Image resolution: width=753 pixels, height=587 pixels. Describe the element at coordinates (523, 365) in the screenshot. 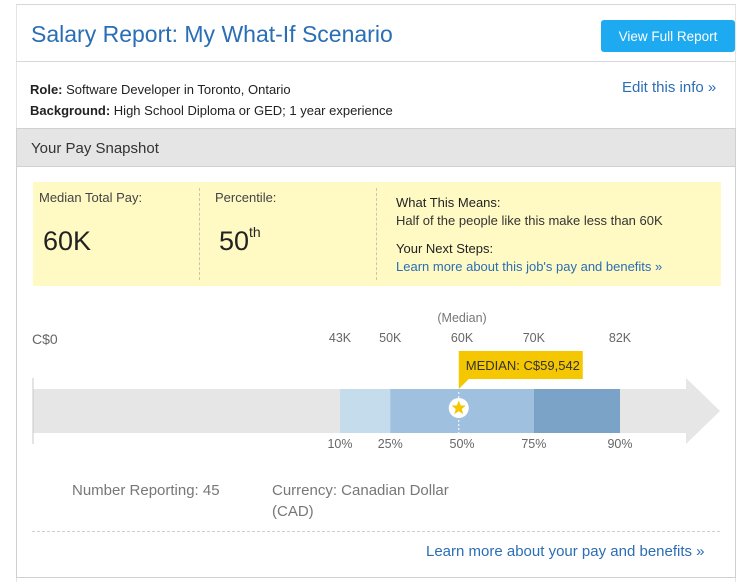

I see `median-callout-text: MEDIAN: C$59,542` at that location.